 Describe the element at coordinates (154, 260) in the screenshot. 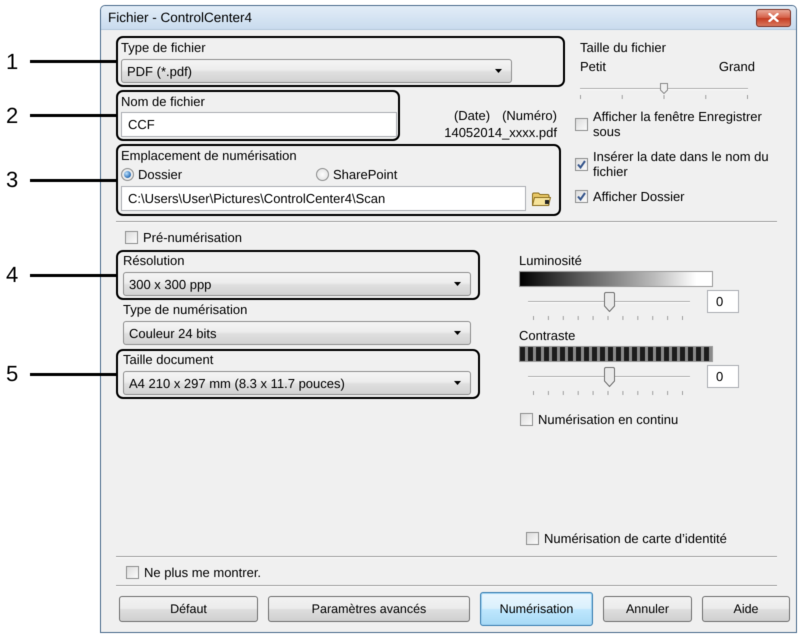

I see `field-label: Résolution` at that location.